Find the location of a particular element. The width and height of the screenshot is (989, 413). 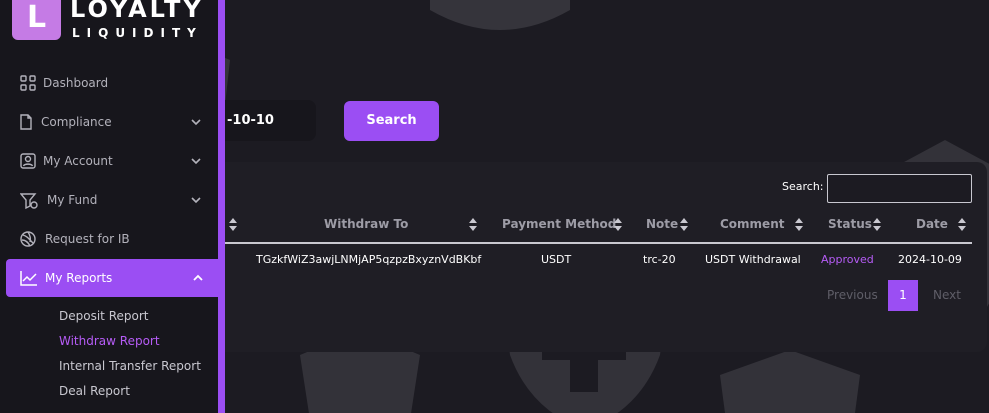

table-search-input is located at coordinates (899, 188).